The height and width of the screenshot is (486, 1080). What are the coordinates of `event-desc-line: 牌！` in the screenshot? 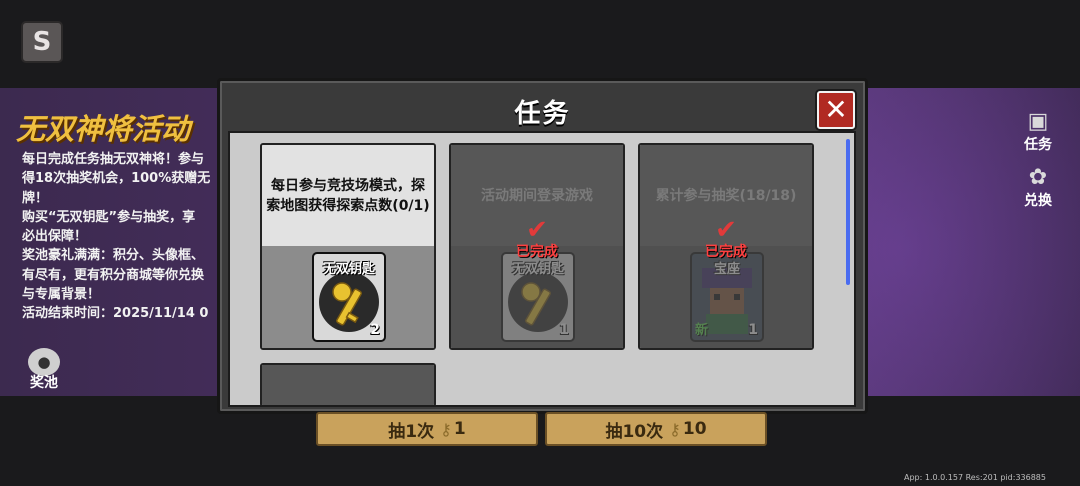 It's located at (35, 198).